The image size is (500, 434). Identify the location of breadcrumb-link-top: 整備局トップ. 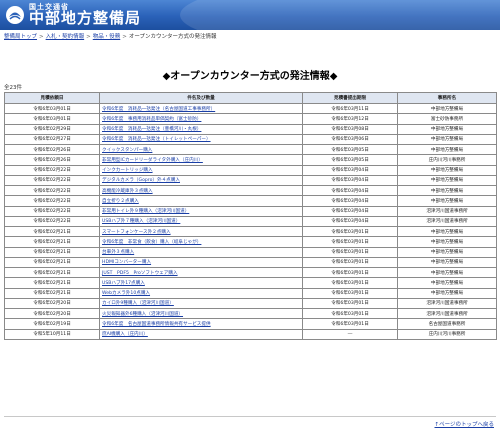
(20, 37).